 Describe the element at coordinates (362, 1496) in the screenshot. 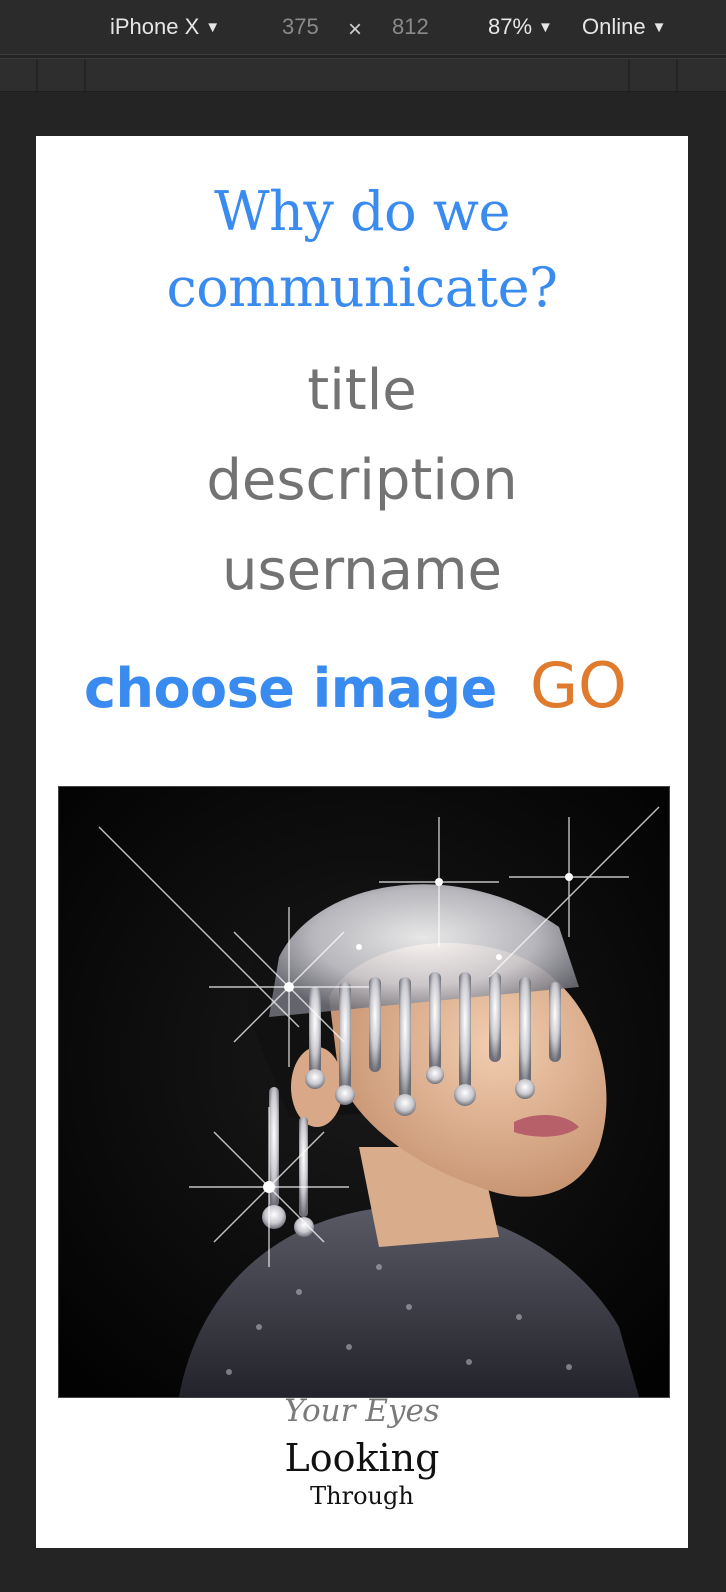

I see `caption-subtitle: Through` at that location.